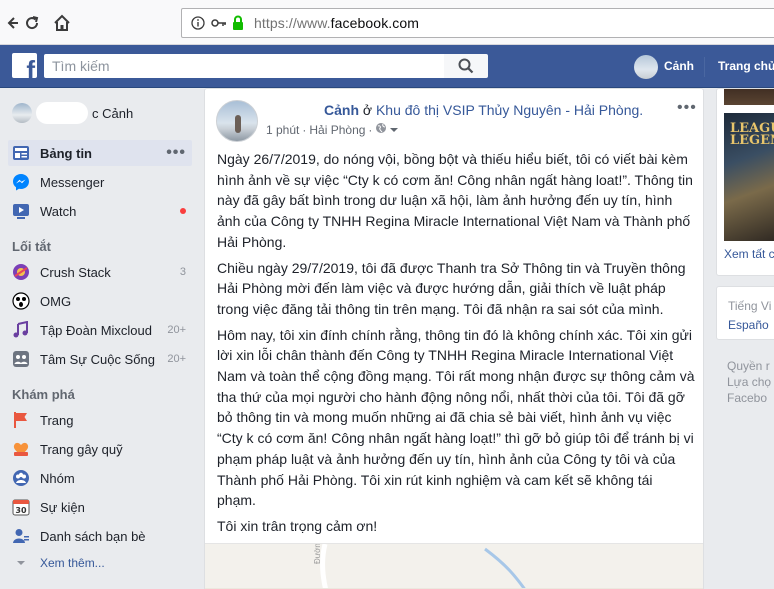 The width and height of the screenshot is (774, 589). Describe the element at coordinates (238, 25) in the screenshot. I see `lock-icon` at that location.